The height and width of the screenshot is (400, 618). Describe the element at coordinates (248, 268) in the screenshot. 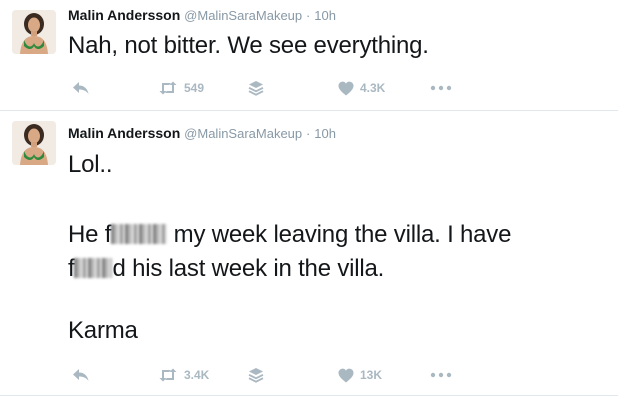

I see `text-fragment: d his last week in the villa.` at that location.